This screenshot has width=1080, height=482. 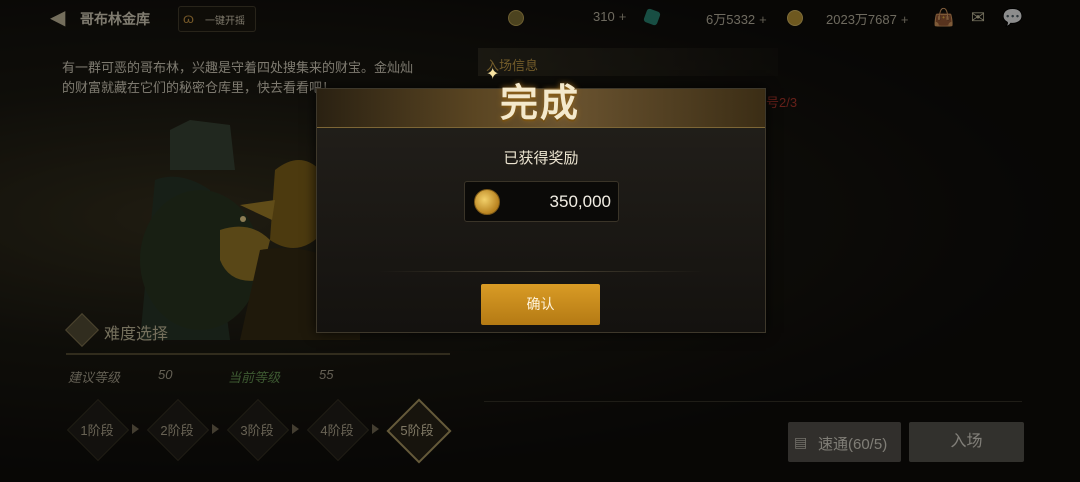 What do you see at coordinates (540, 103) in the screenshot?
I see `dialog-title: 完成` at bounding box center [540, 103].